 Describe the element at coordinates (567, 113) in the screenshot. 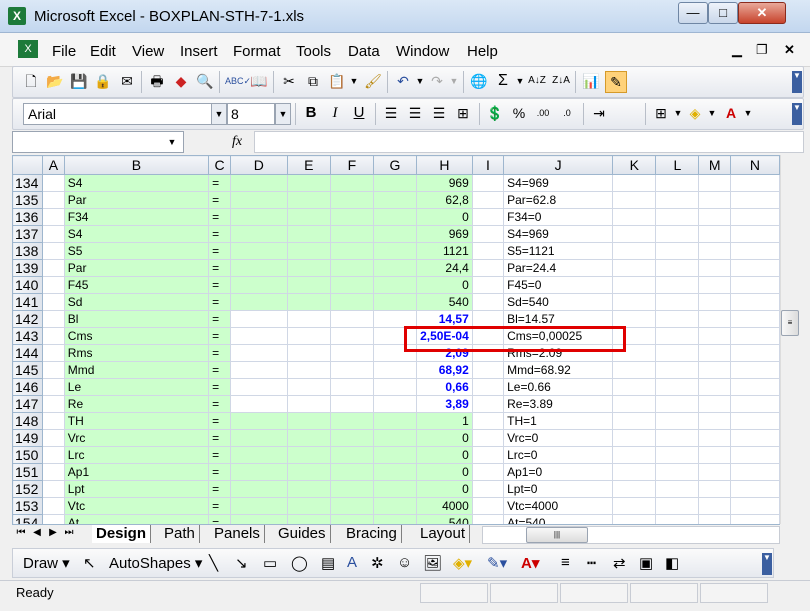

I see `decrease-decimal-icon: .0` at that location.